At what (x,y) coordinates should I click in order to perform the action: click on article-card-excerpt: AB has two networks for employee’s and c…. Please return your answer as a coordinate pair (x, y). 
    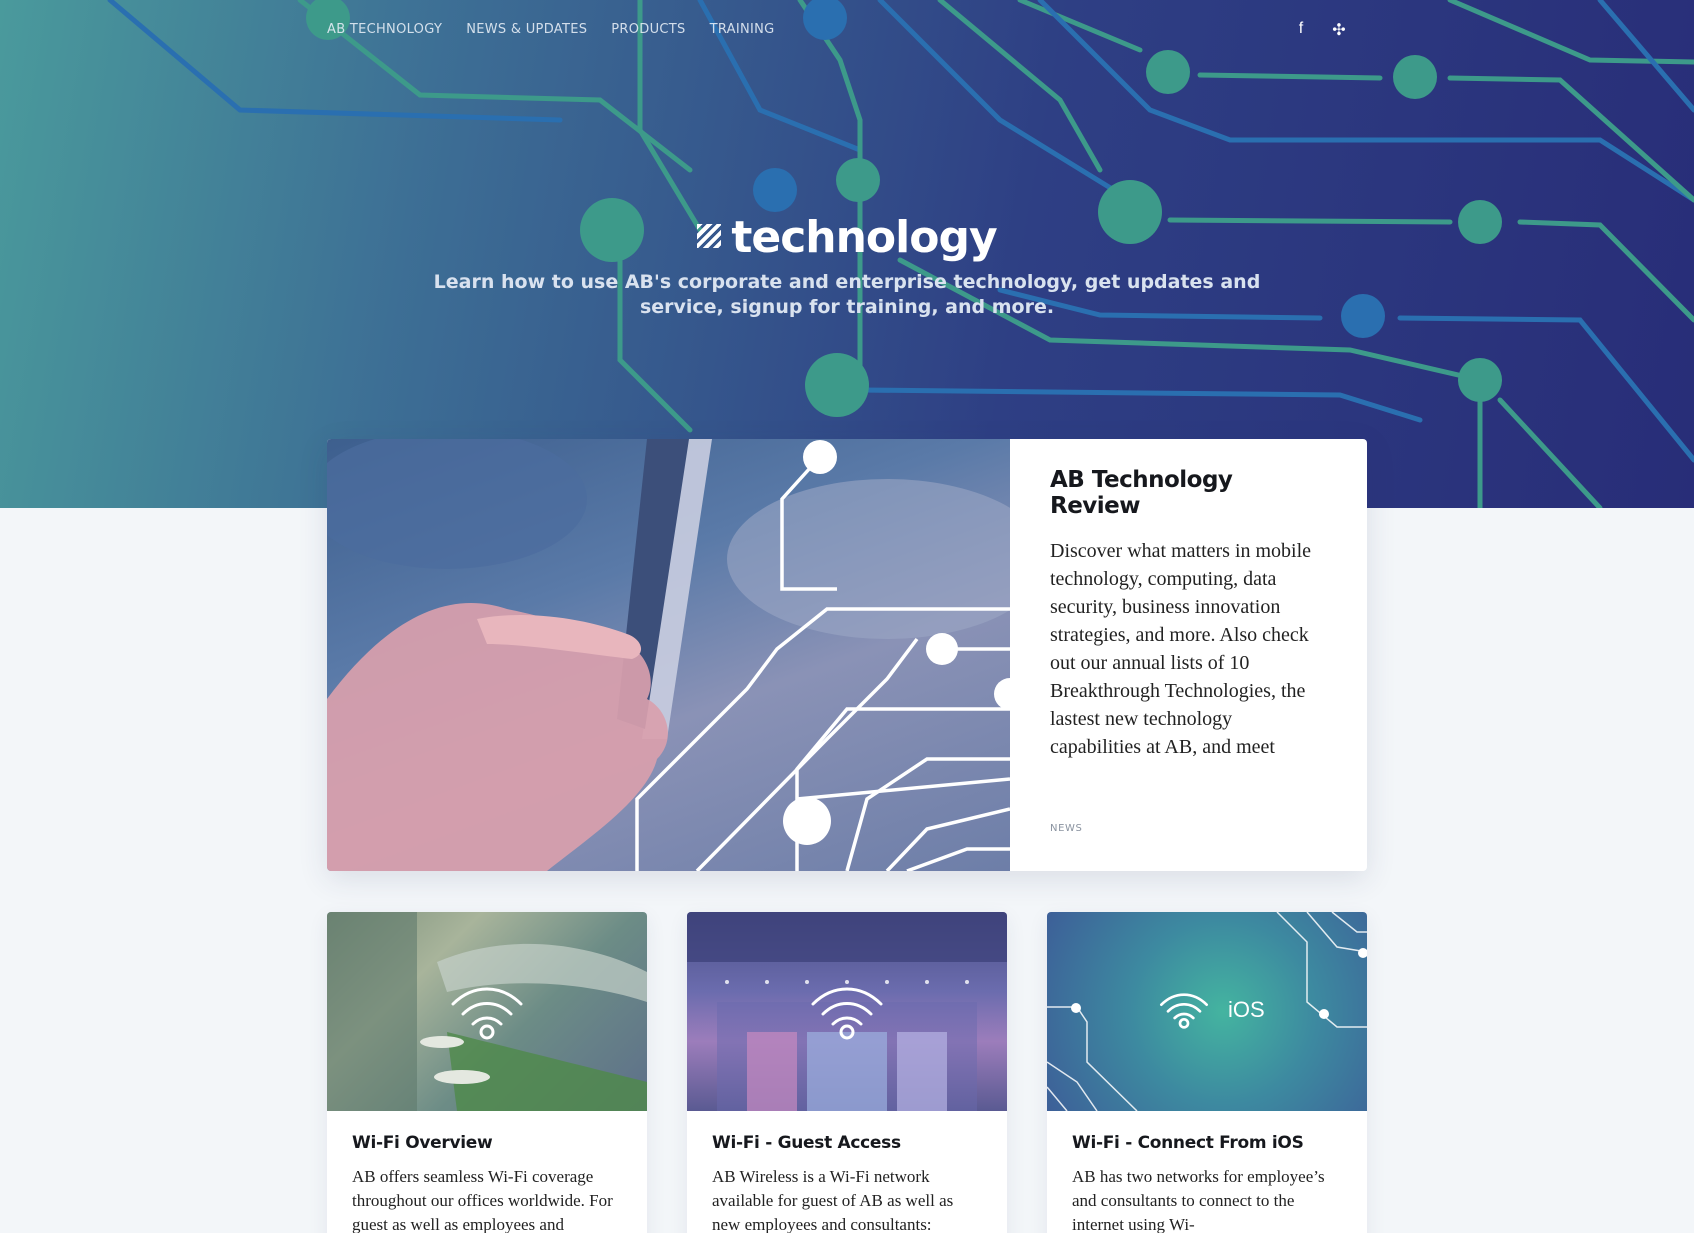
    Looking at the image, I should click on (1198, 1200).